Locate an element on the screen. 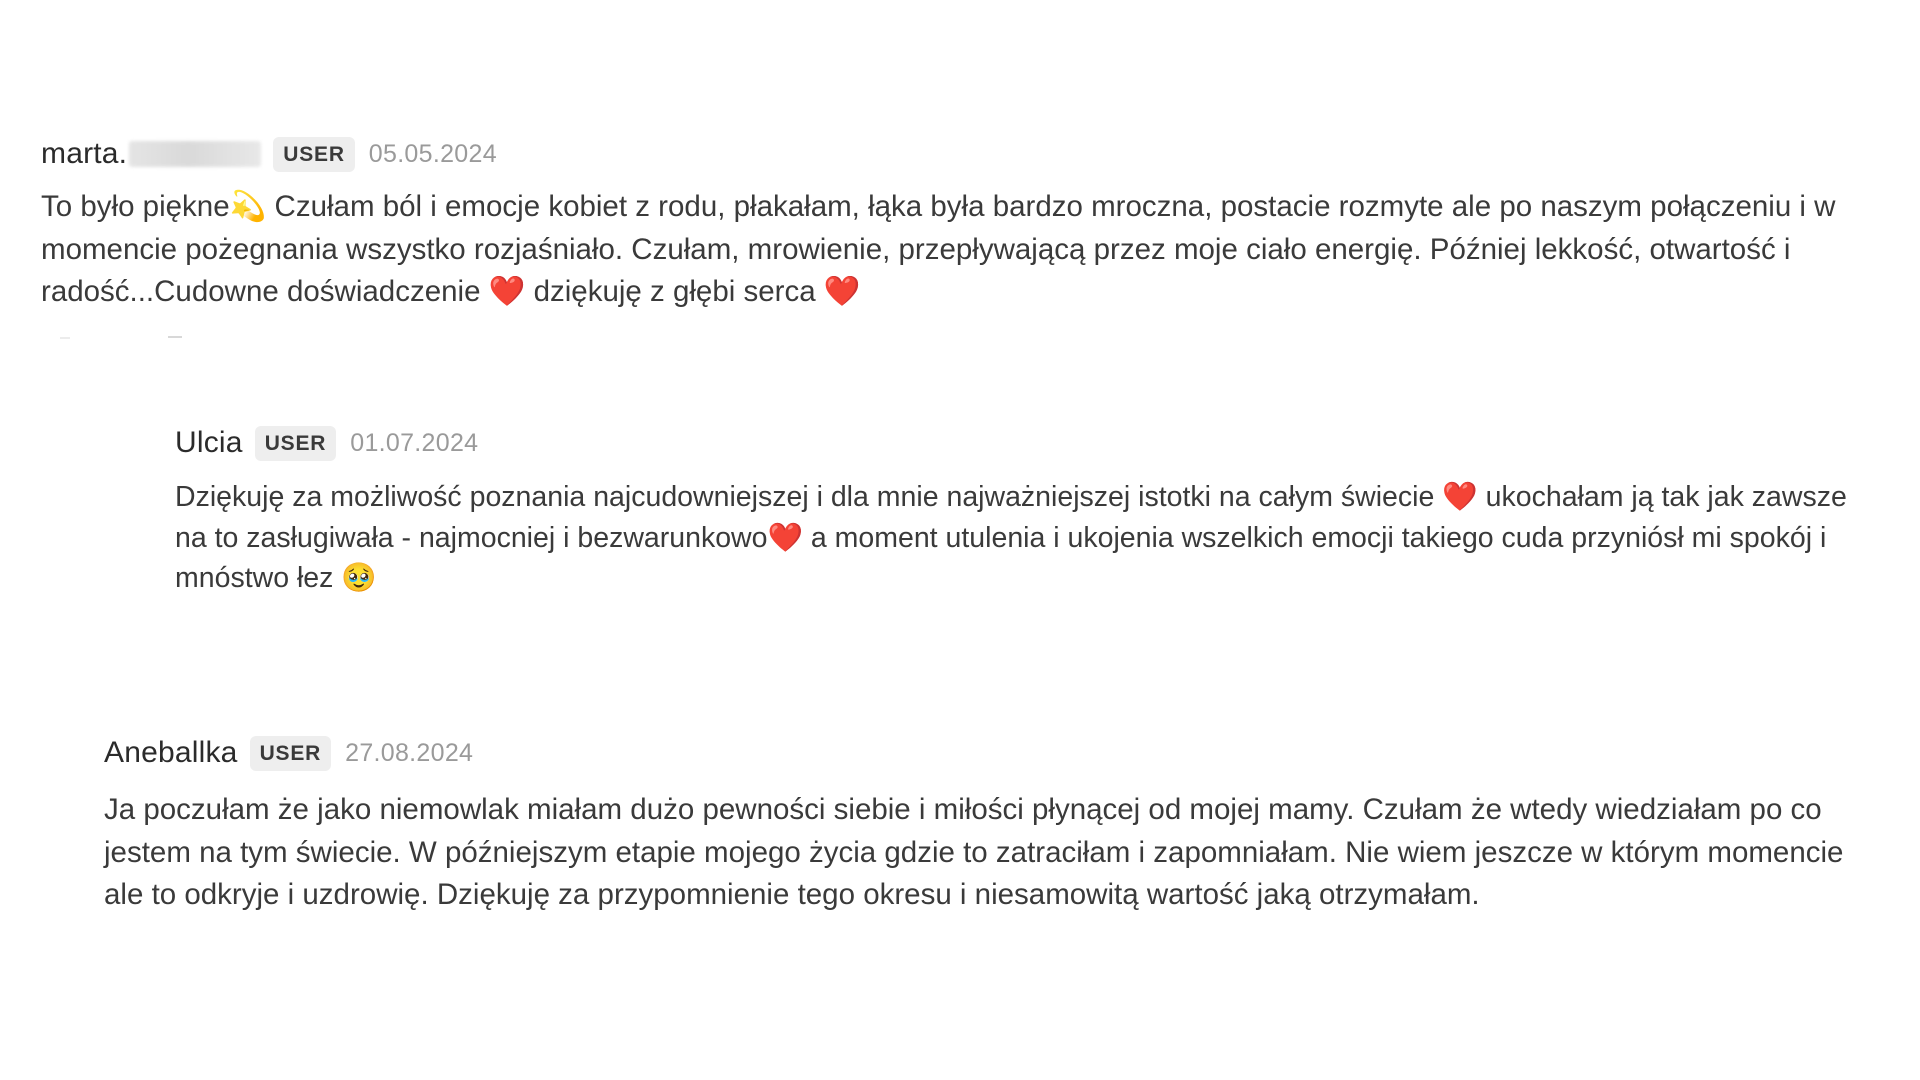 The height and width of the screenshot is (1080, 1920). comment-date: 05.05.2024 is located at coordinates (432, 153).